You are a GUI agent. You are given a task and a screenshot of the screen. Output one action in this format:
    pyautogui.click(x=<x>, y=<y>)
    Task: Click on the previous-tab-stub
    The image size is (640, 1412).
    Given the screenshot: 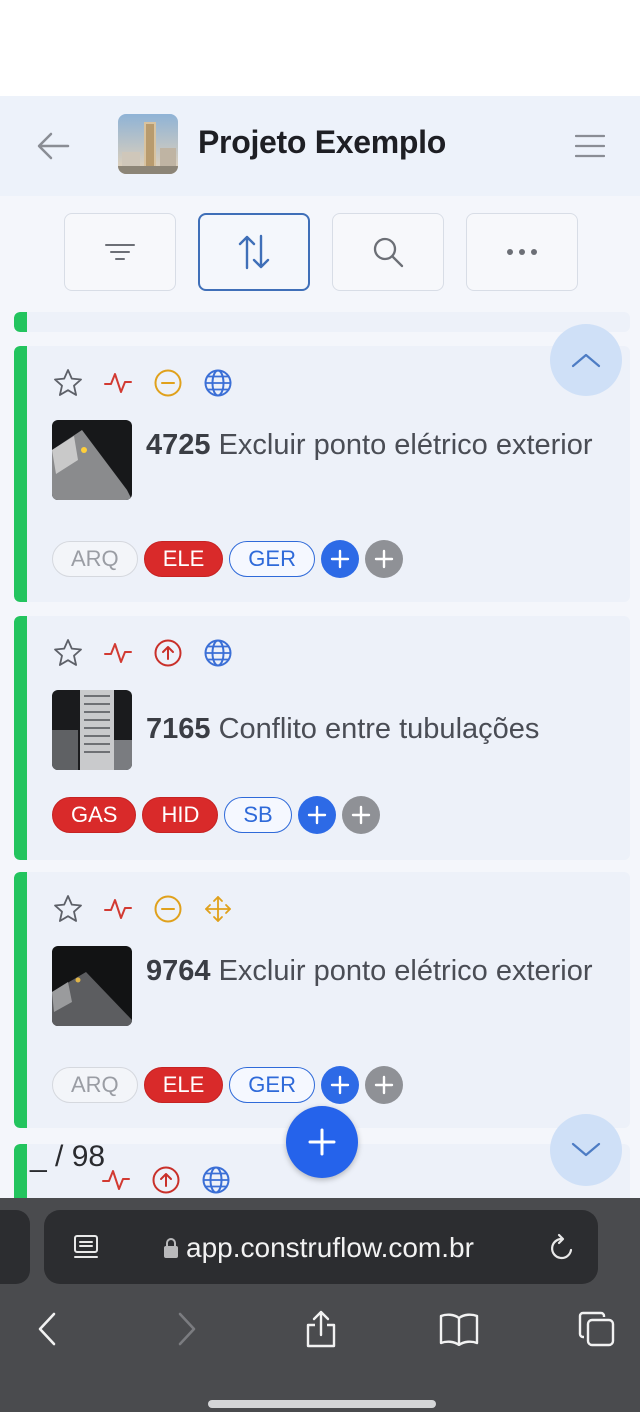 What is the action you would take?
    pyautogui.click(x=15, y=1247)
    